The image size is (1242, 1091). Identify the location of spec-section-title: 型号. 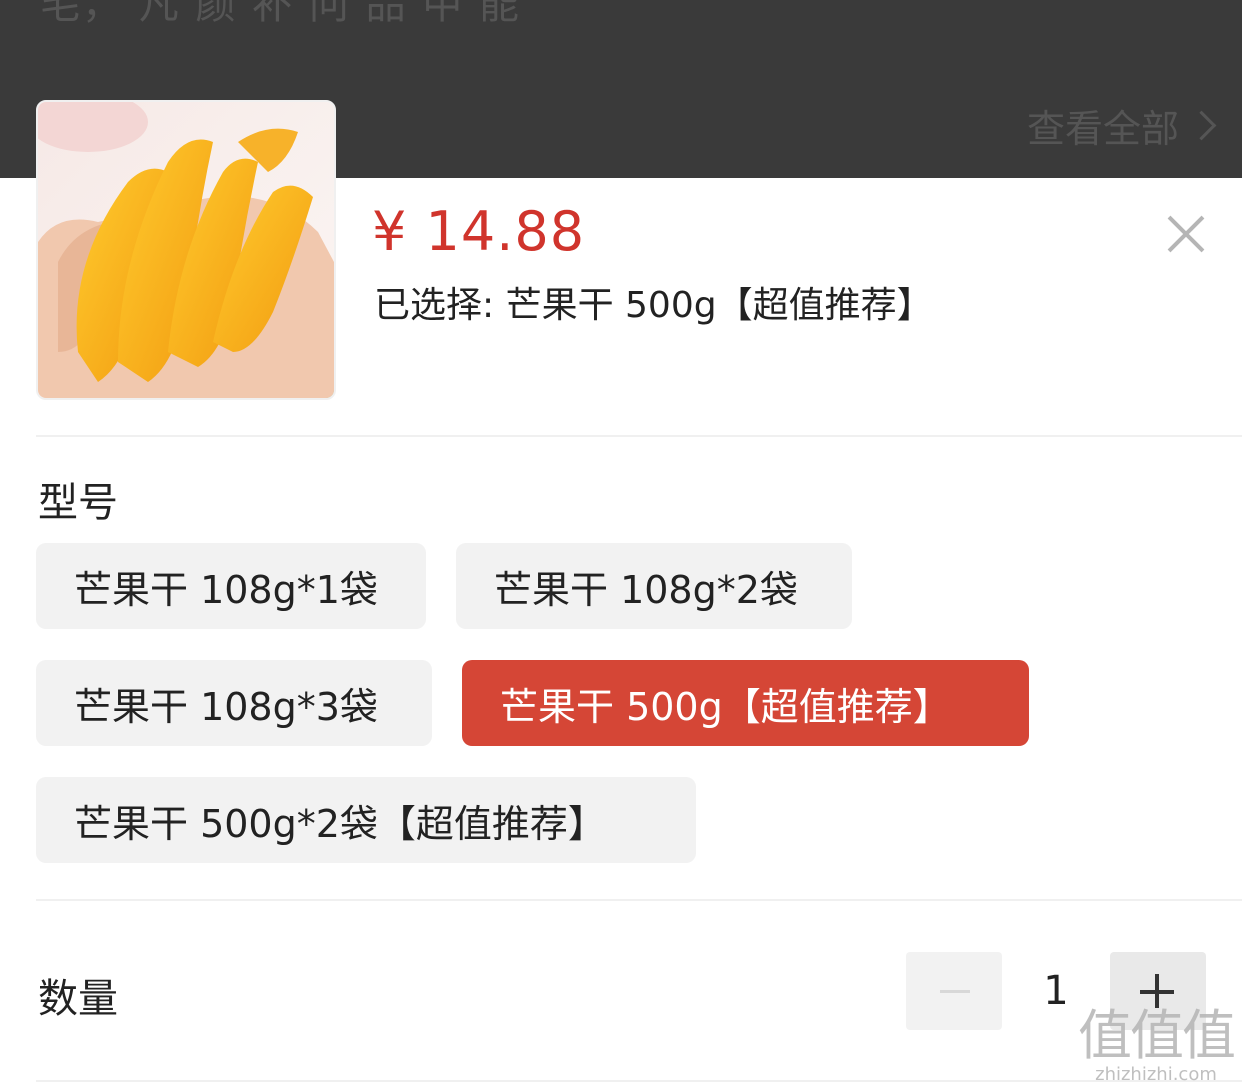
(78, 503).